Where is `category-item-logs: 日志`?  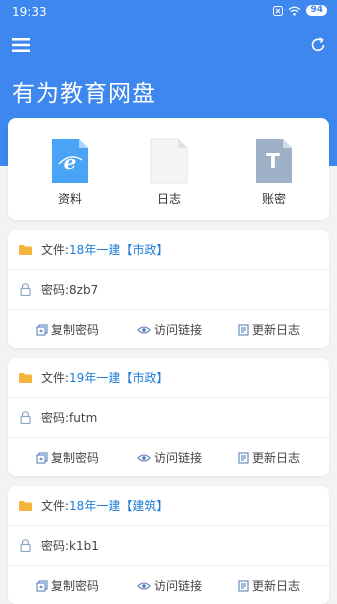 category-item-logs: 日志 is located at coordinates (169, 172).